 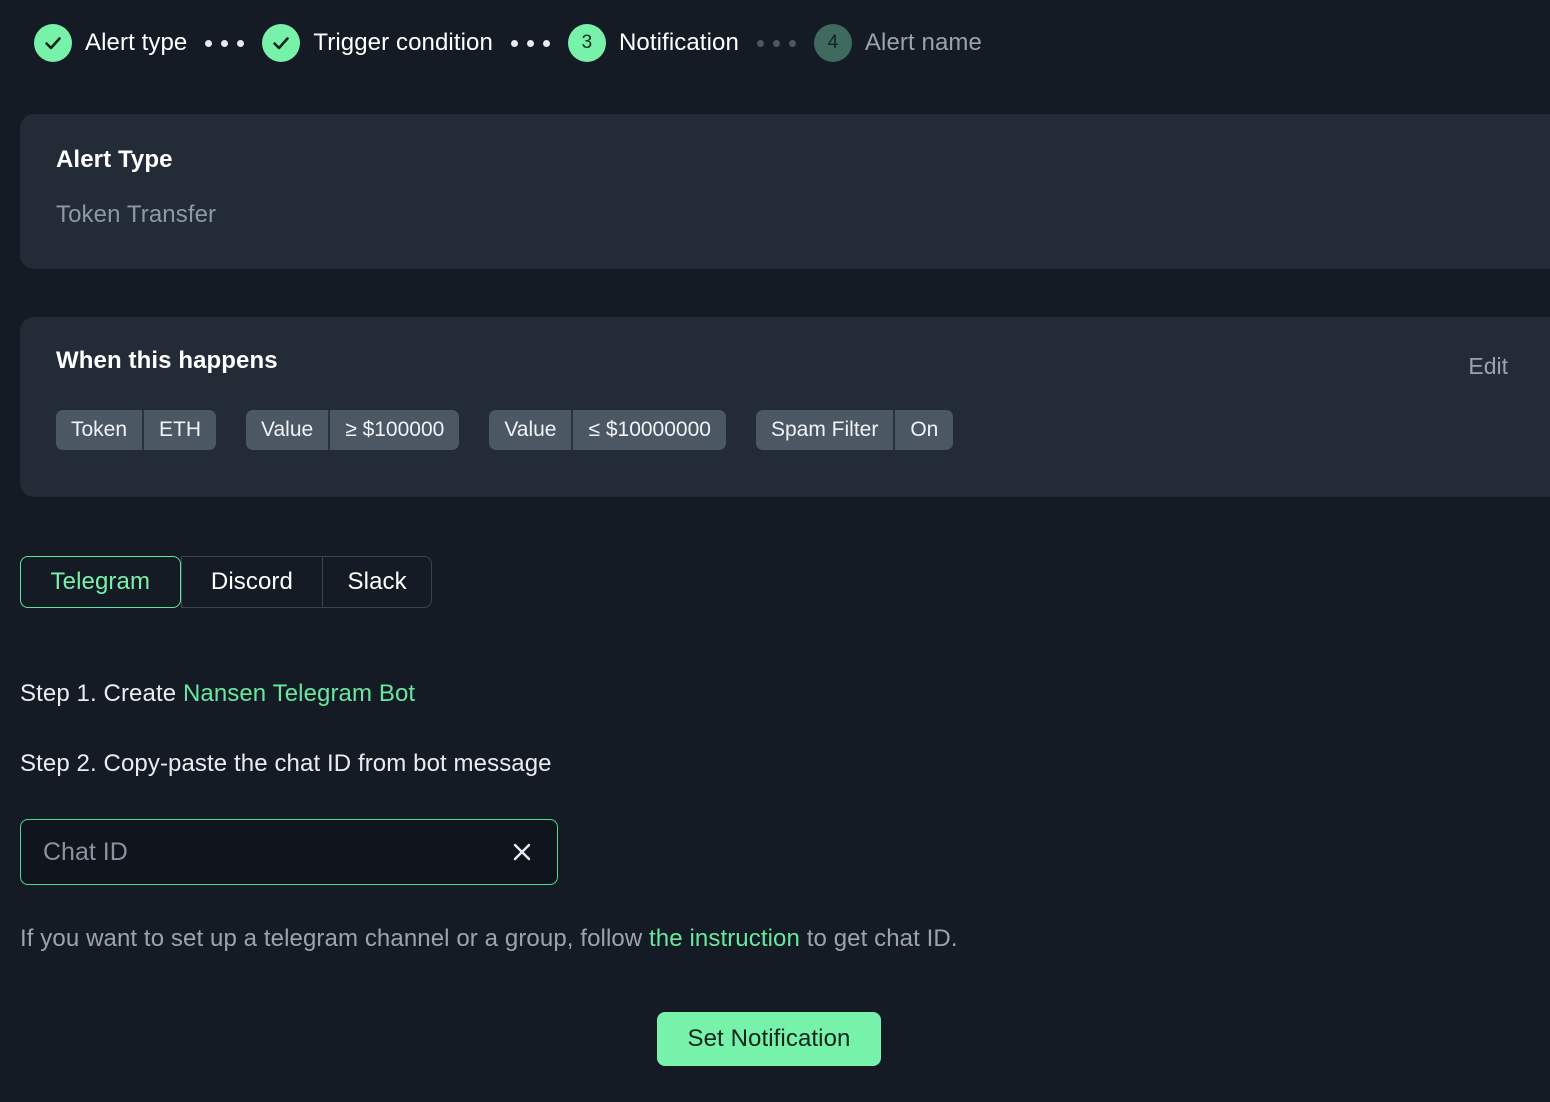 What do you see at coordinates (101, 693) in the screenshot?
I see `instruction-step-1-text: Step 1. Create` at bounding box center [101, 693].